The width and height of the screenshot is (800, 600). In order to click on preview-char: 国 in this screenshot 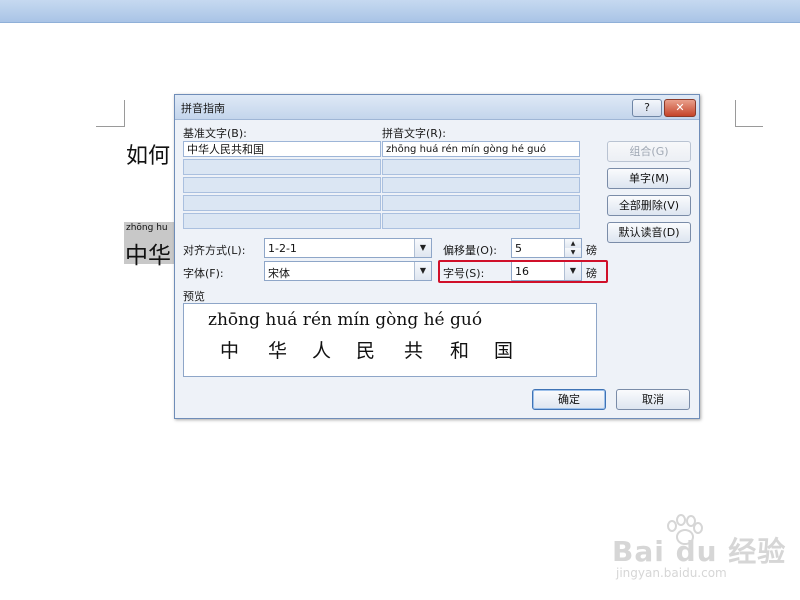, I will do `click(504, 351)`.